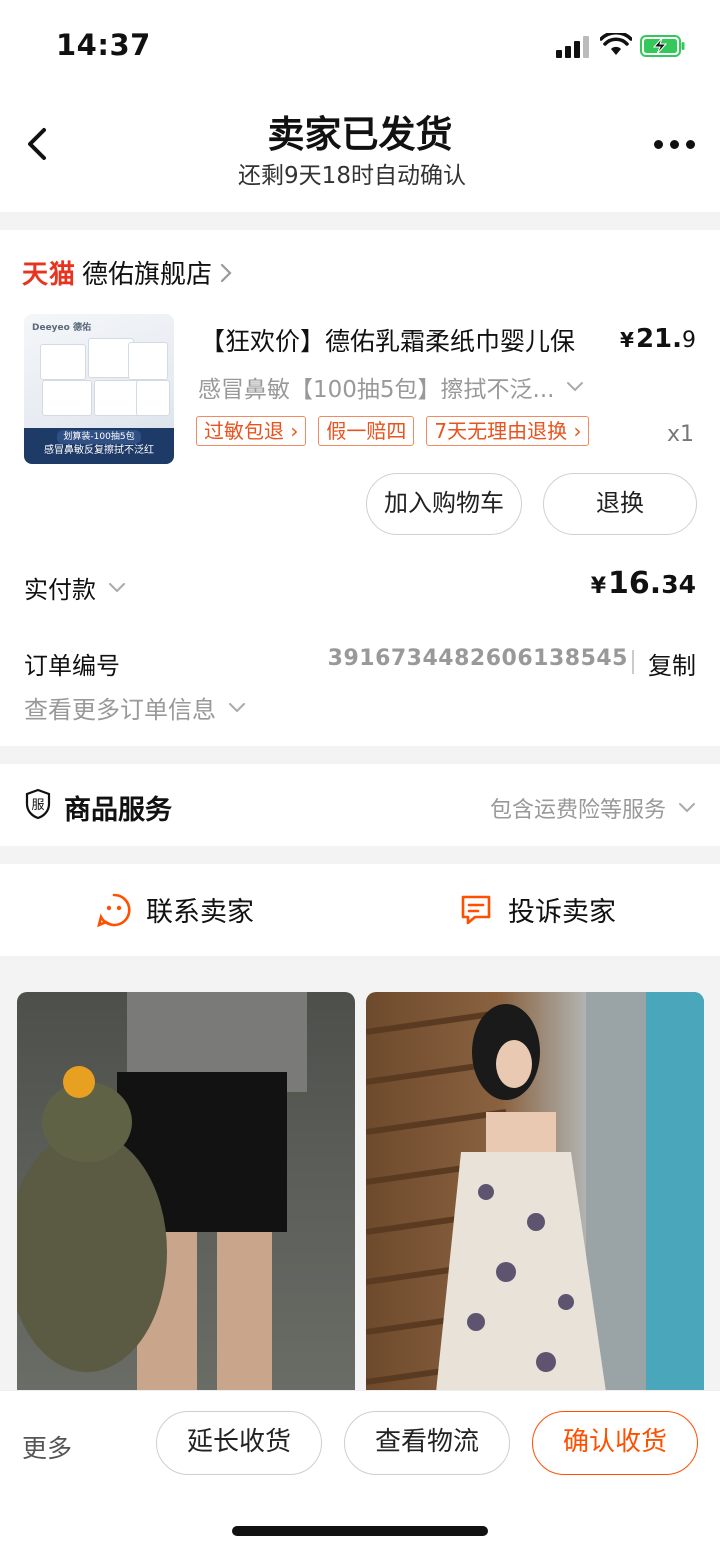 Image resolution: width=720 pixels, height=1558 pixels. I want to click on divider, so click(633, 662).